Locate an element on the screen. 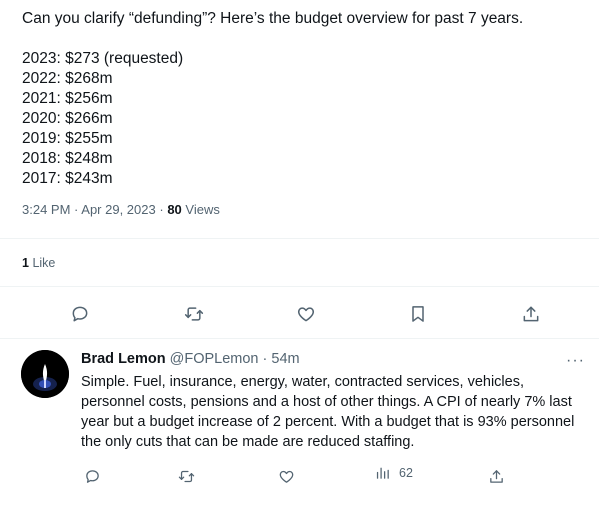 The image size is (599, 505). likes-link: 1 Like is located at coordinates (38, 263).